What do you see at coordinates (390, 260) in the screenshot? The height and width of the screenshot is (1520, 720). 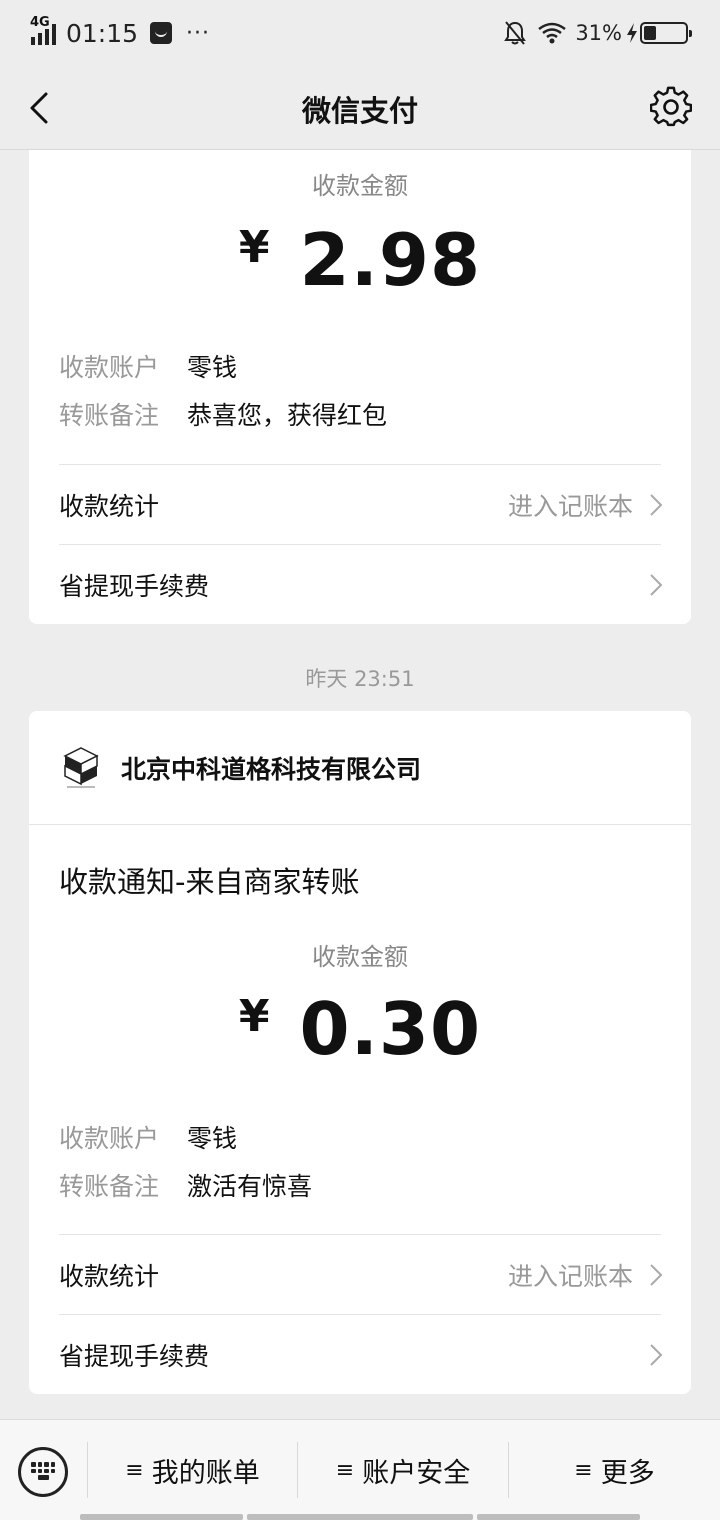 I see `amount-value: 2.98` at bounding box center [390, 260].